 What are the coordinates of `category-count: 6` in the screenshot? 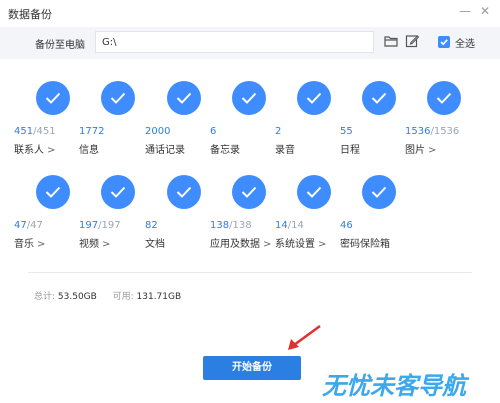 It's located at (213, 131).